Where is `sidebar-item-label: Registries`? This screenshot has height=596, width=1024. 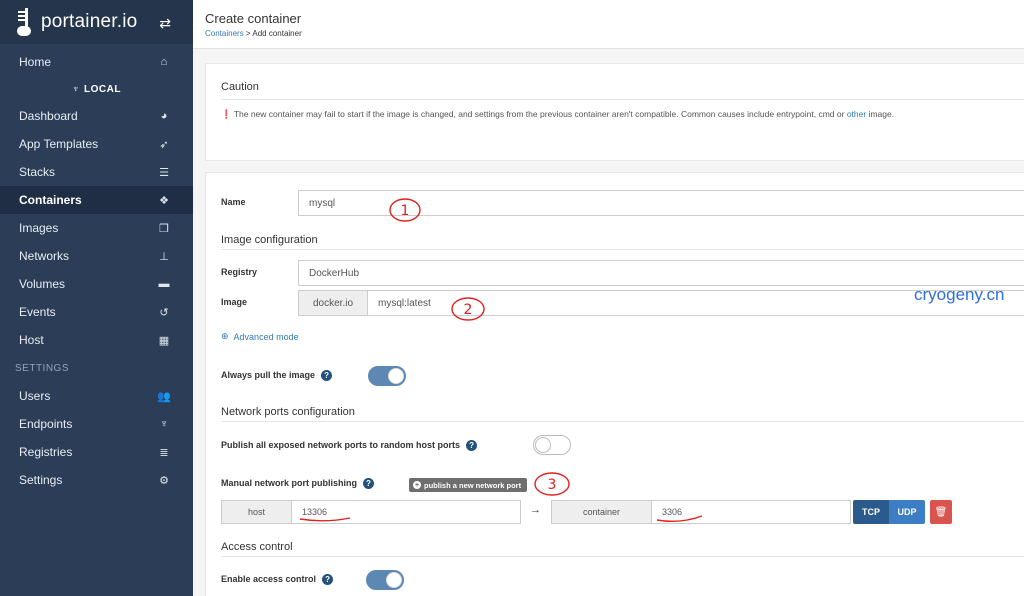
sidebar-item-label: Registries is located at coordinates (46, 452).